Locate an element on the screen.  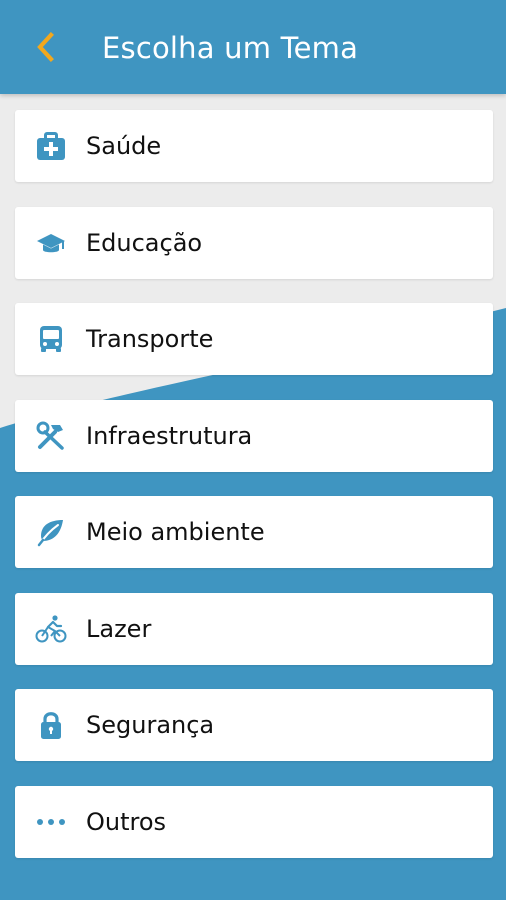
topic-item-outros: Outros is located at coordinates (254, 821).